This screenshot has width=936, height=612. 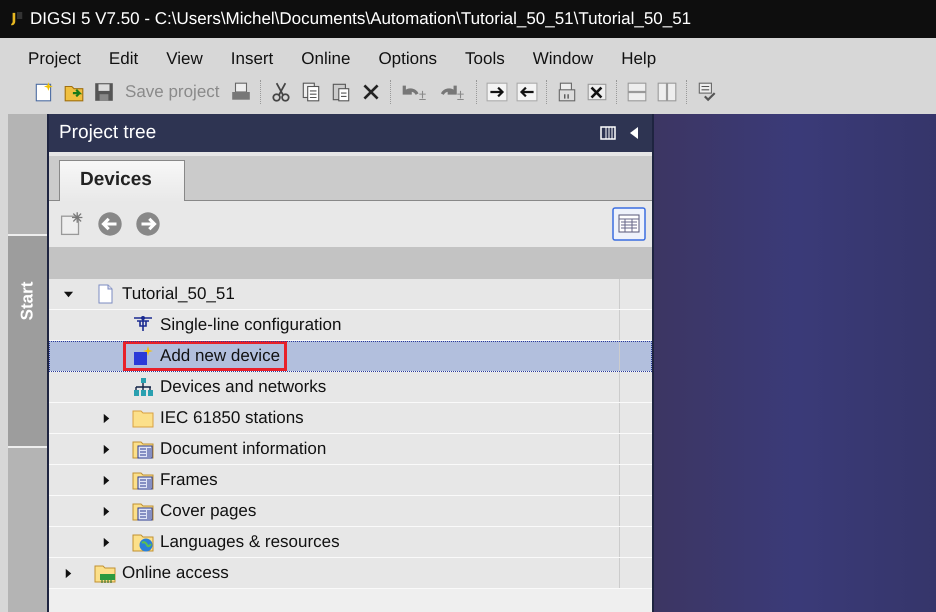 What do you see at coordinates (160, 573) in the screenshot?
I see `tree-item-label: Online access` at bounding box center [160, 573].